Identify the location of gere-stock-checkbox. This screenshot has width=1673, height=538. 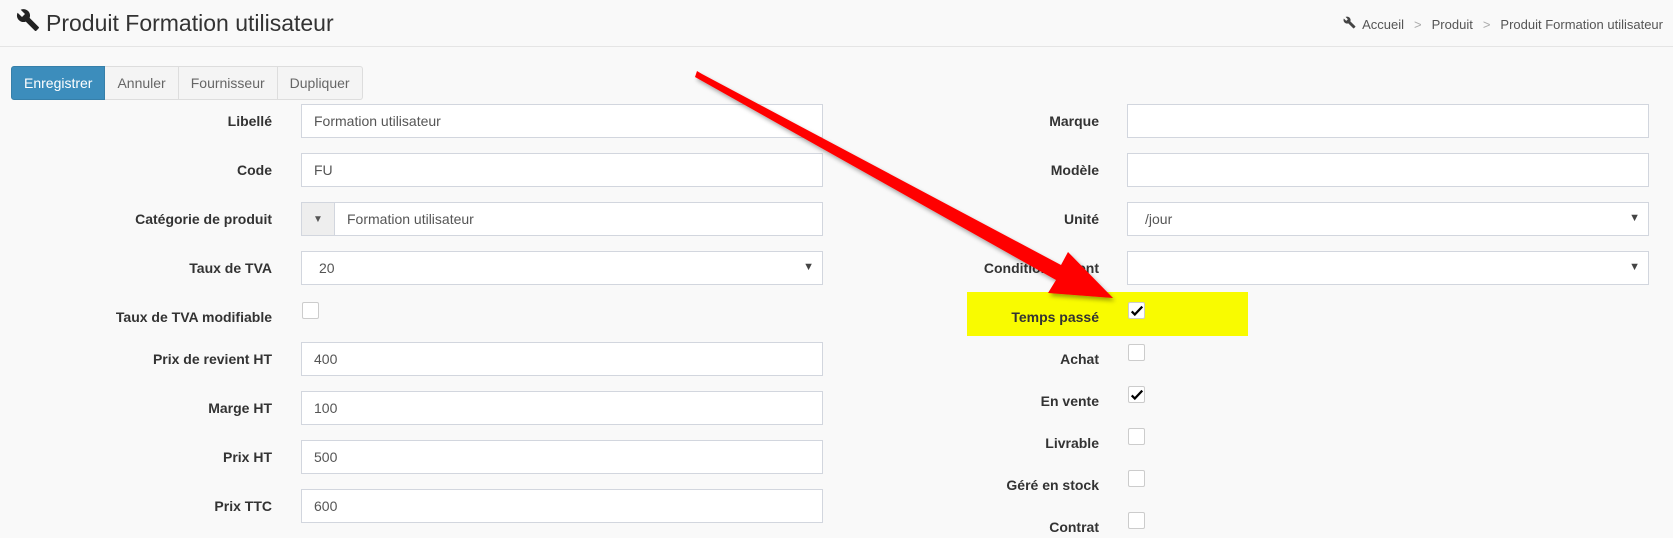
(1136, 478).